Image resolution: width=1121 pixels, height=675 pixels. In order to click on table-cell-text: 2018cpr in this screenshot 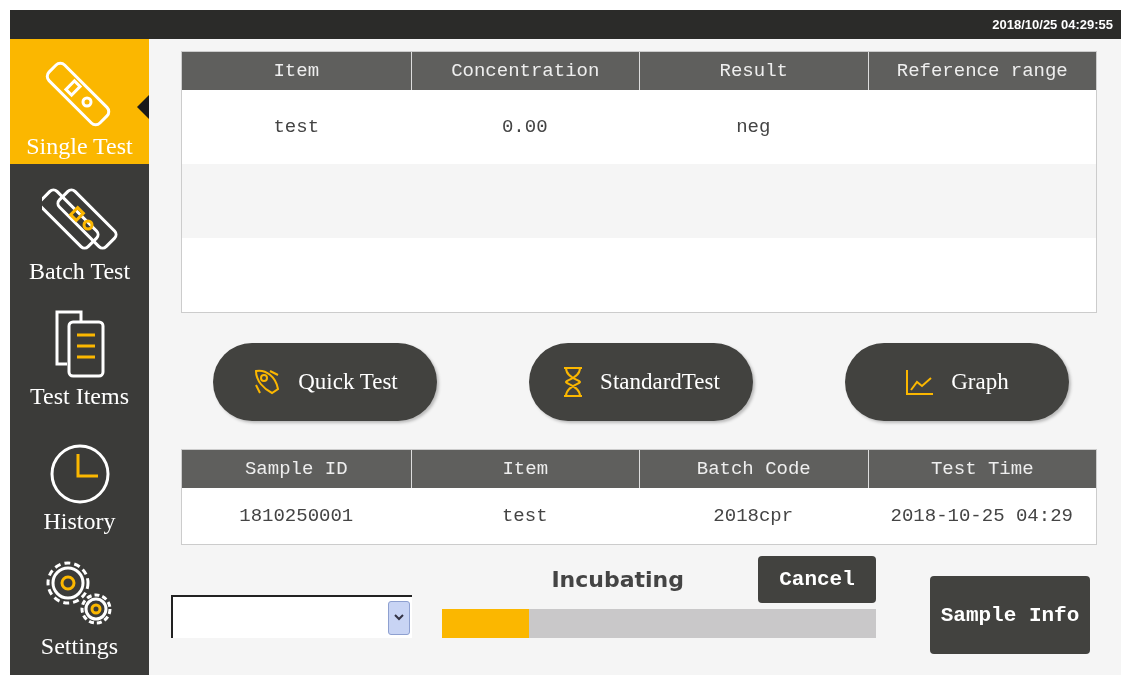, I will do `click(753, 516)`.